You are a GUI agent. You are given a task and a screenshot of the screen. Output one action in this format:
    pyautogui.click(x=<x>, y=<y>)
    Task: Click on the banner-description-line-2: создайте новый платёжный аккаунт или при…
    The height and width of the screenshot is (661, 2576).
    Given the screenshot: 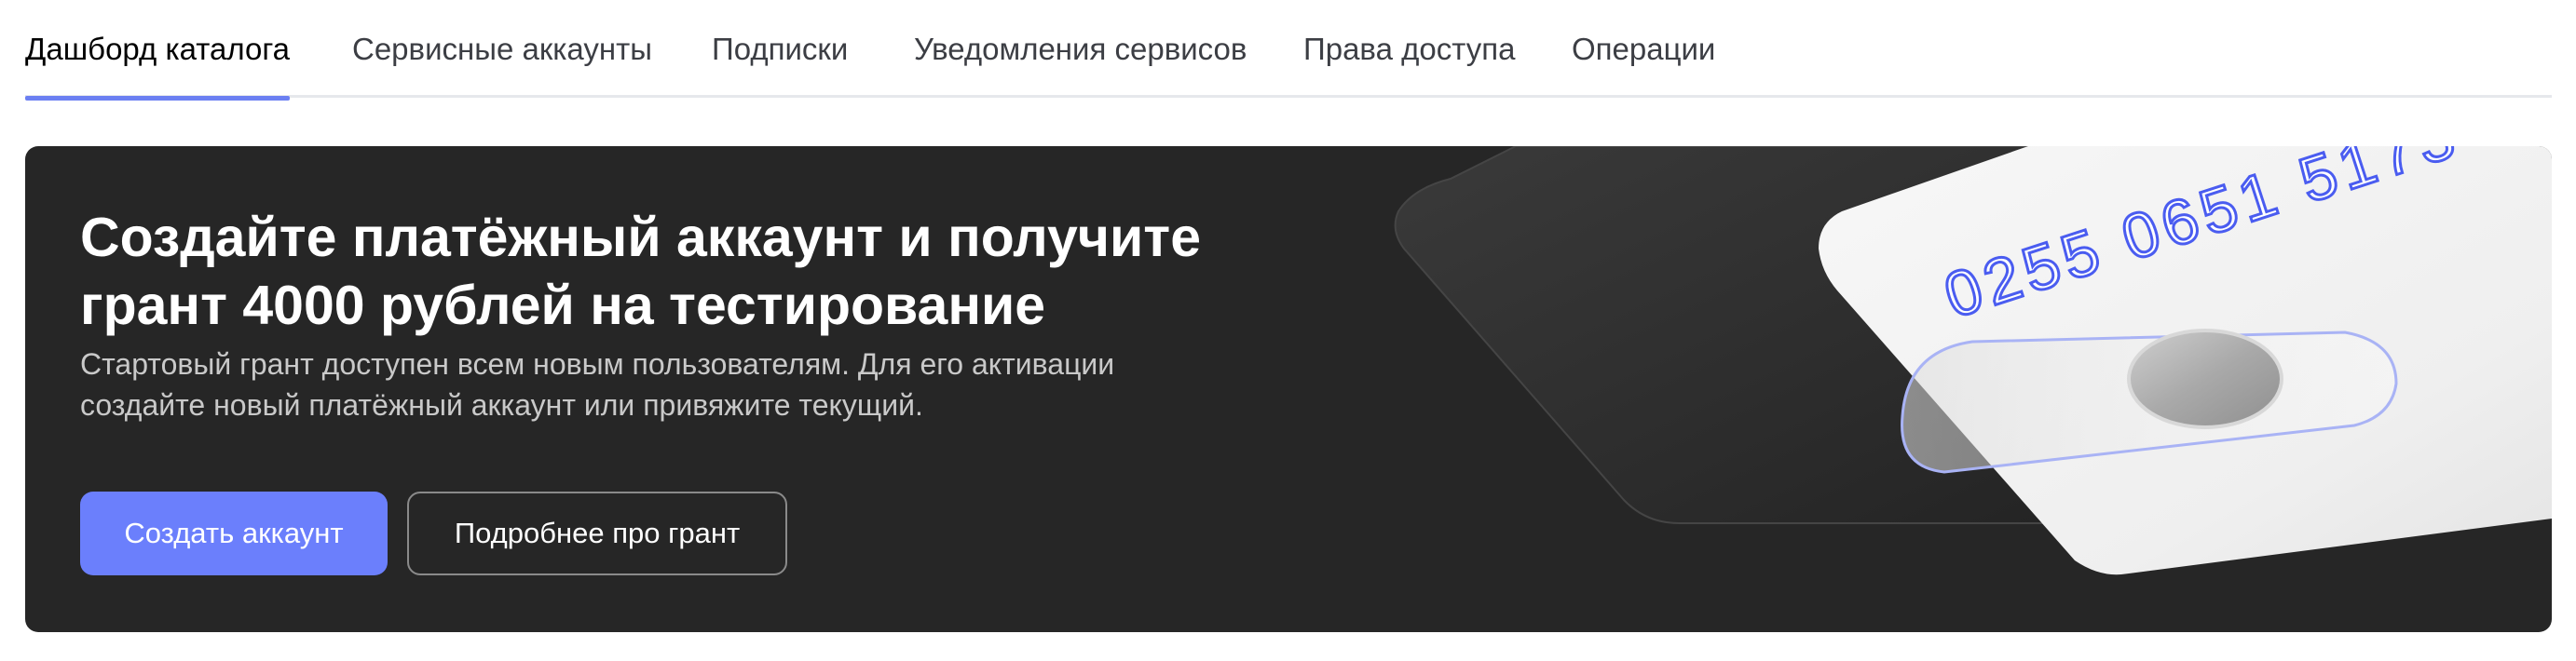 What is the action you would take?
    pyautogui.click(x=501, y=405)
    